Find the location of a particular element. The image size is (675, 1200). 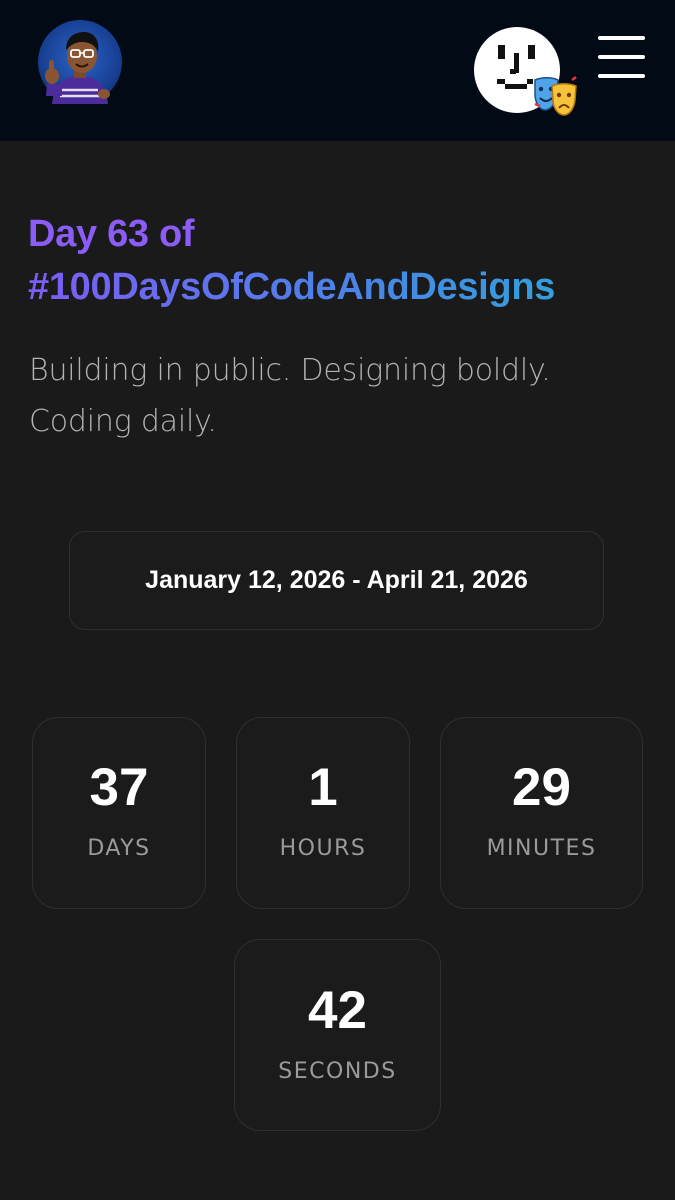

countdown-hours-value: 1 is located at coordinates (323, 787).